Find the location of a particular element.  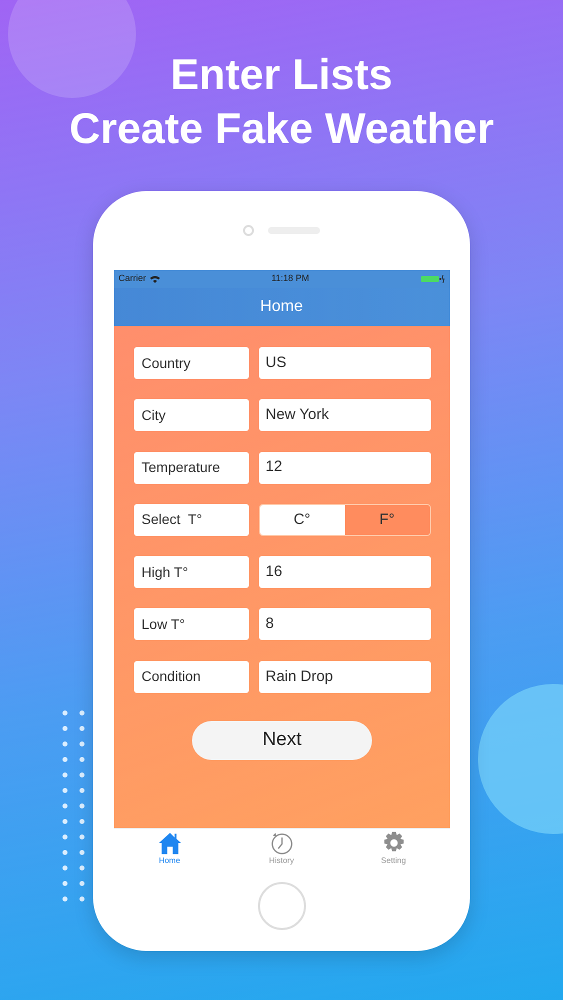

tab-bar-item: Home is located at coordinates (170, 848).